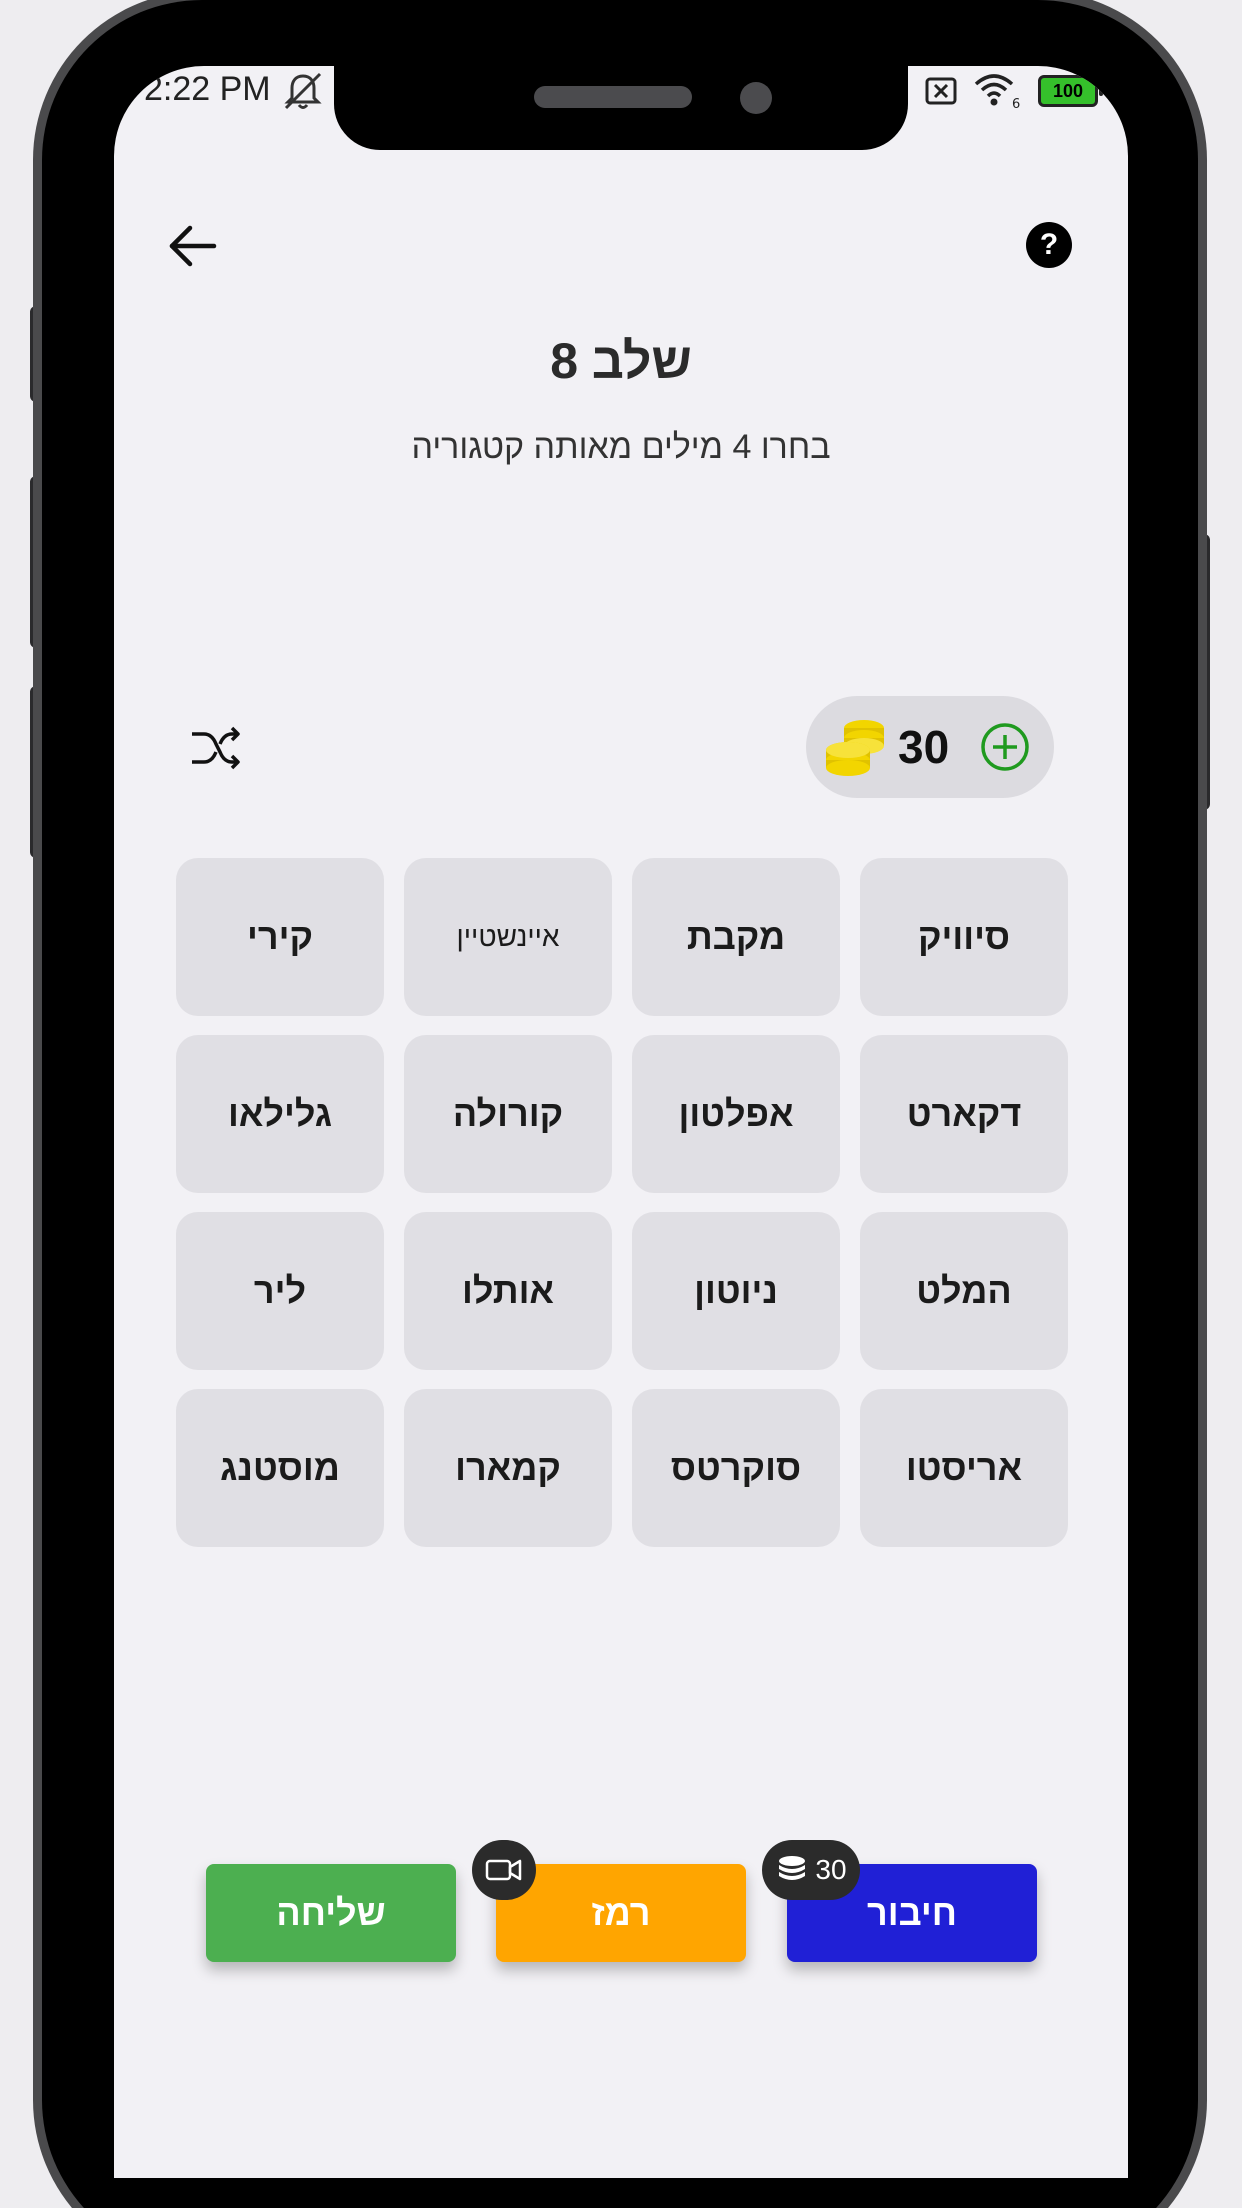 This screenshot has height=2208, width=1242. Describe the element at coordinates (831, 1869) in the screenshot. I see `connect-cost: 30` at that location.